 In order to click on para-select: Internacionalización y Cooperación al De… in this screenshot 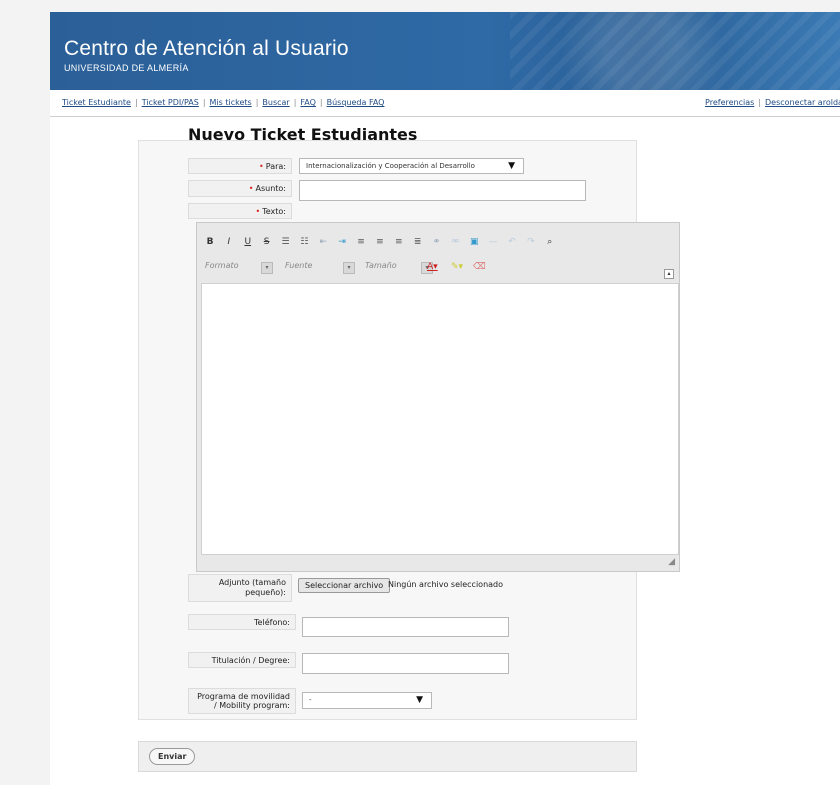, I will do `click(411, 166)`.